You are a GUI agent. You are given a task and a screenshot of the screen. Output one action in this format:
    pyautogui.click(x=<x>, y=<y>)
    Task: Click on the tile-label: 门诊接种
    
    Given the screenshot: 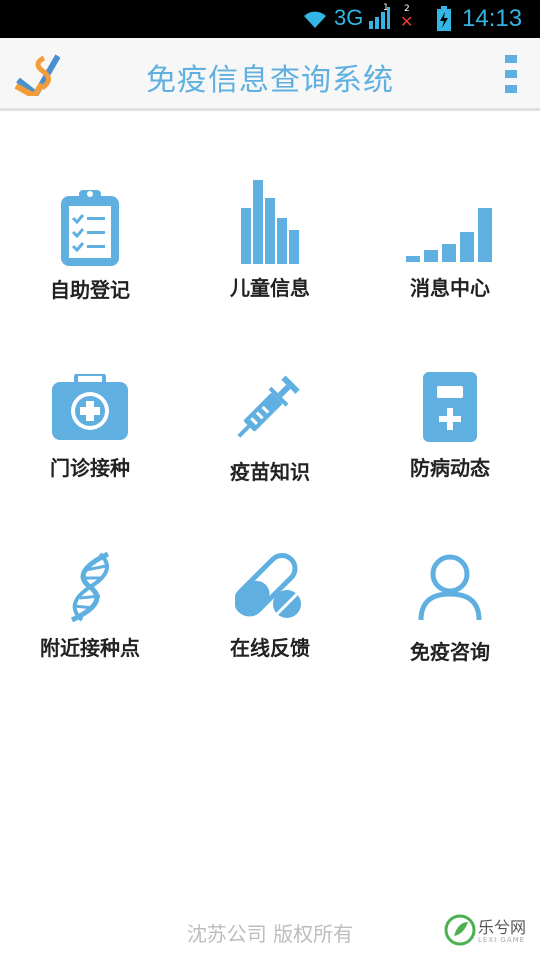 What is the action you would take?
    pyautogui.click(x=90, y=468)
    